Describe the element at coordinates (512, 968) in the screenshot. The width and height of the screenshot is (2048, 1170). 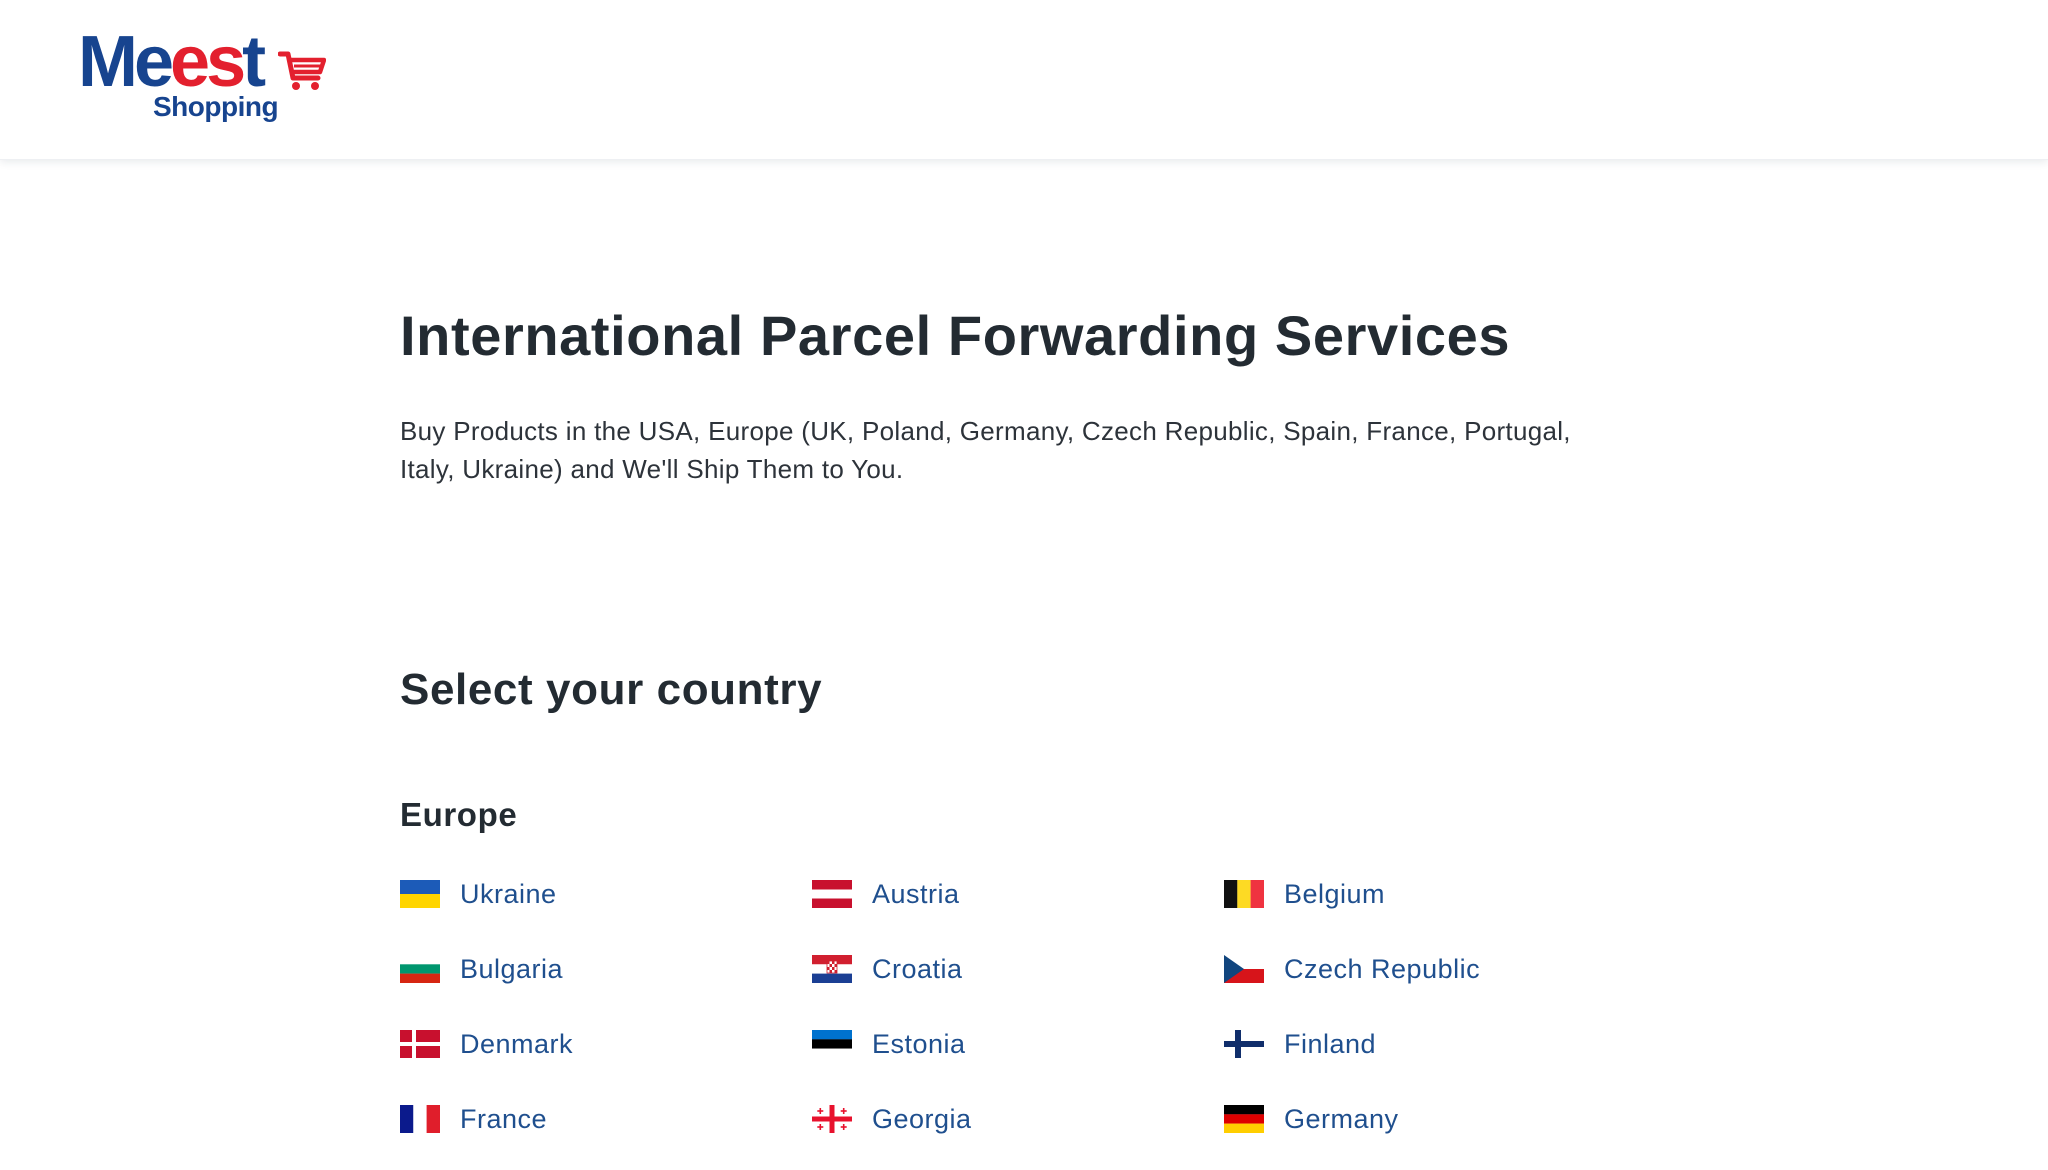
I see `country-name: Bulgaria` at that location.